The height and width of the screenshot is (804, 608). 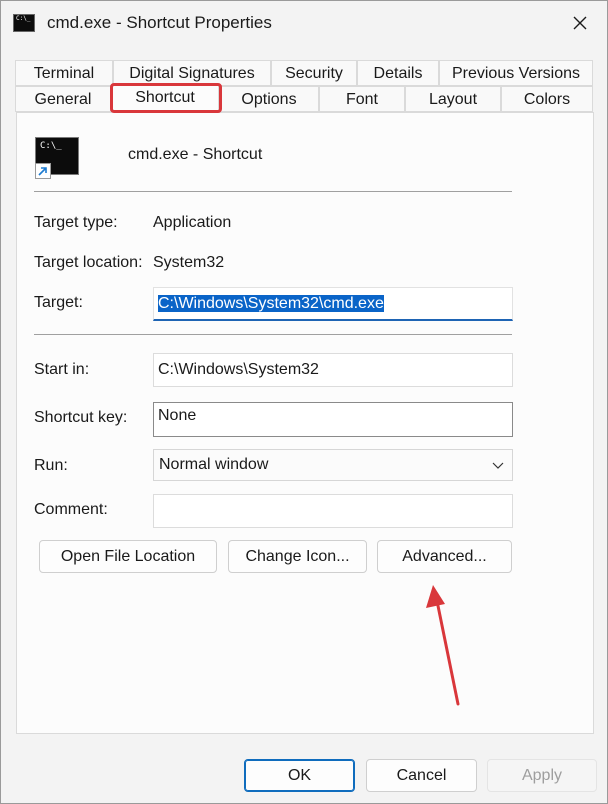 I want to click on apply-button: Apply, so click(x=542, y=775).